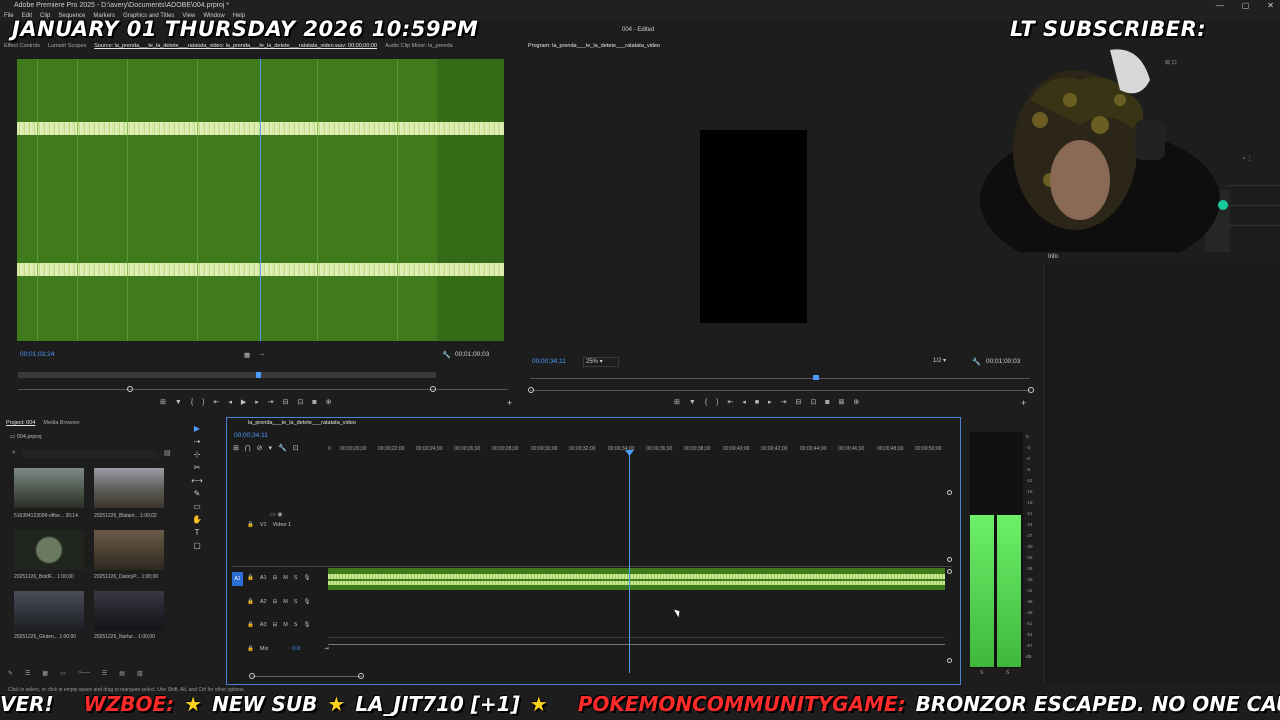  What do you see at coordinates (1220, 5) in the screenshot?
I see `minimize-button: —` at bounding box center [1220, 5].